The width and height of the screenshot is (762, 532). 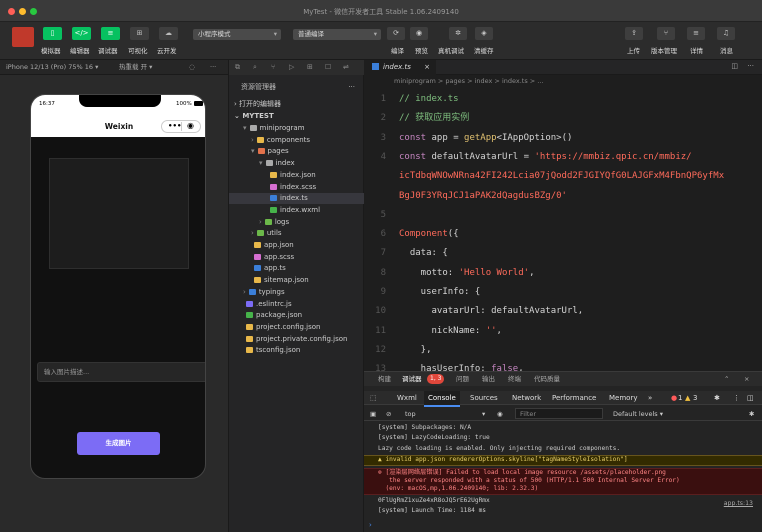 I want to click on file-icon, so click(x=257, y=268).